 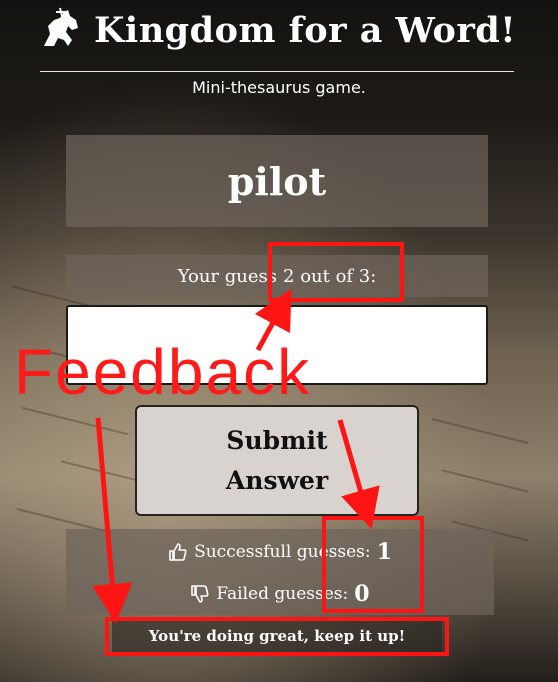 I want to click on knight-horse-icon, so click(x=61, y=26).